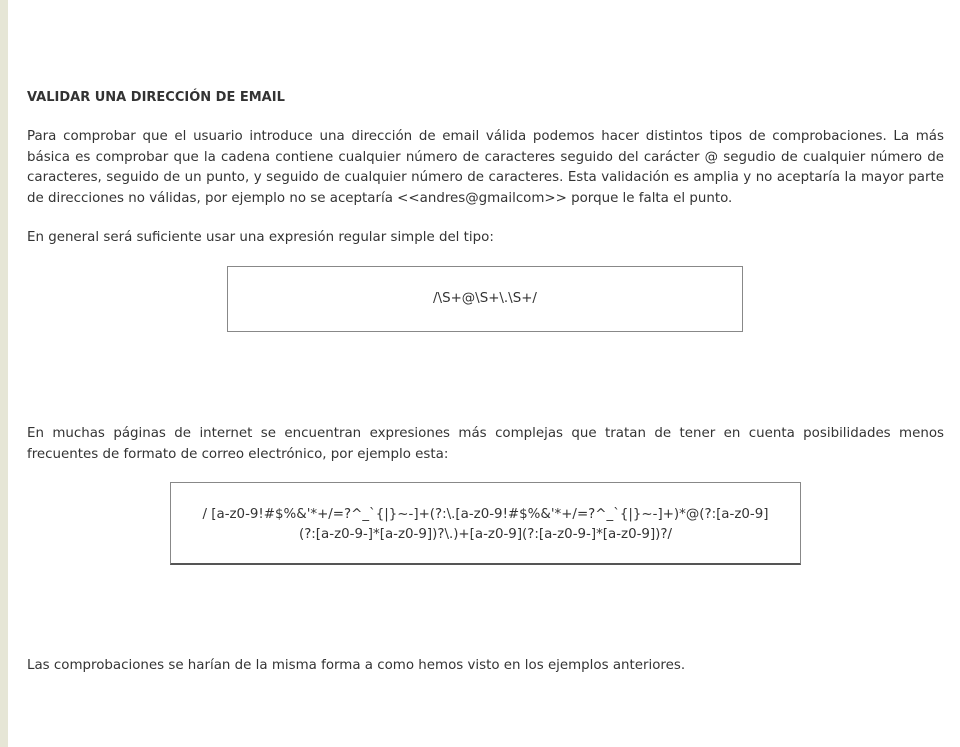 Image resolution: width=960 pixels, height=747 pixels. I want to click on code-box-simple-regex: /\S+@\S+\.\S+/, so click(485, 299).